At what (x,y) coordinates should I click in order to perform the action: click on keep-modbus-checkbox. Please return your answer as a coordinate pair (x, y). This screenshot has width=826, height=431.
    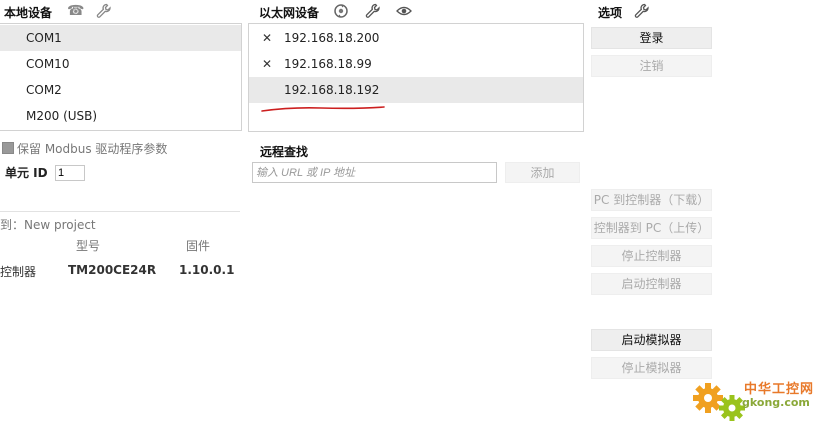
    Looking at the image, I should click on (8, 148).